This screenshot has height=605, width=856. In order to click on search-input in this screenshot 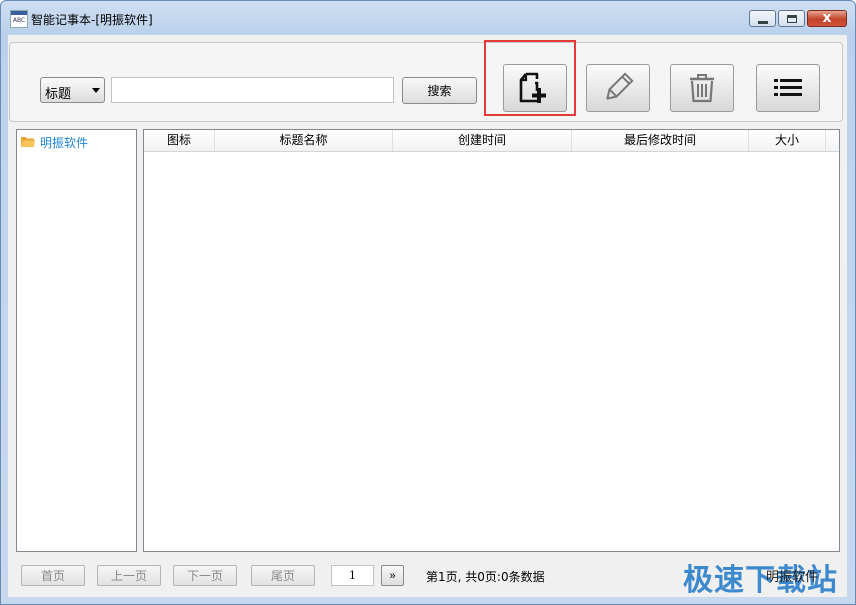, I will do `click(252, 90)`.